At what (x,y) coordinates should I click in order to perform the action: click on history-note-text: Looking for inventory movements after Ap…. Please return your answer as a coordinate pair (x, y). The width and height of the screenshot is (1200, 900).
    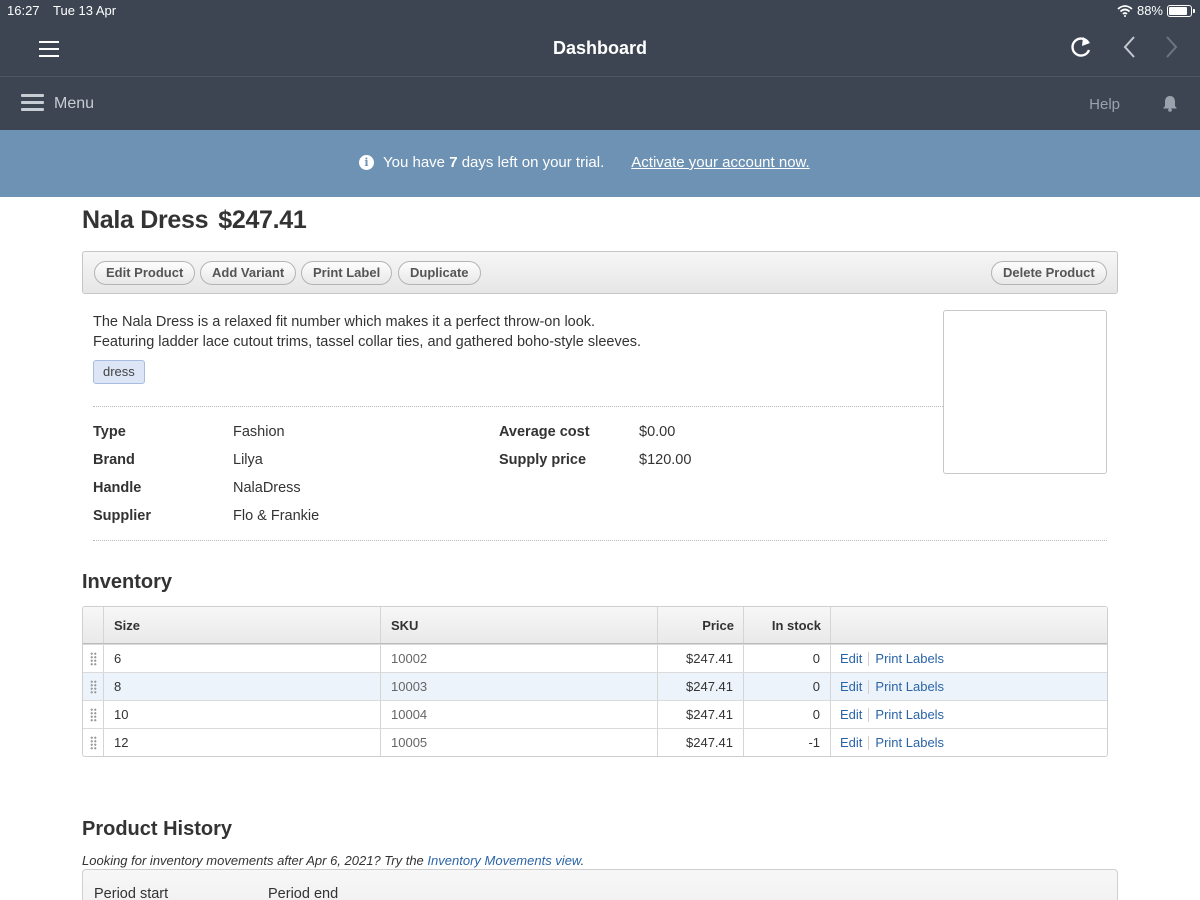
    Looking at the image, I should click on (253, 860).